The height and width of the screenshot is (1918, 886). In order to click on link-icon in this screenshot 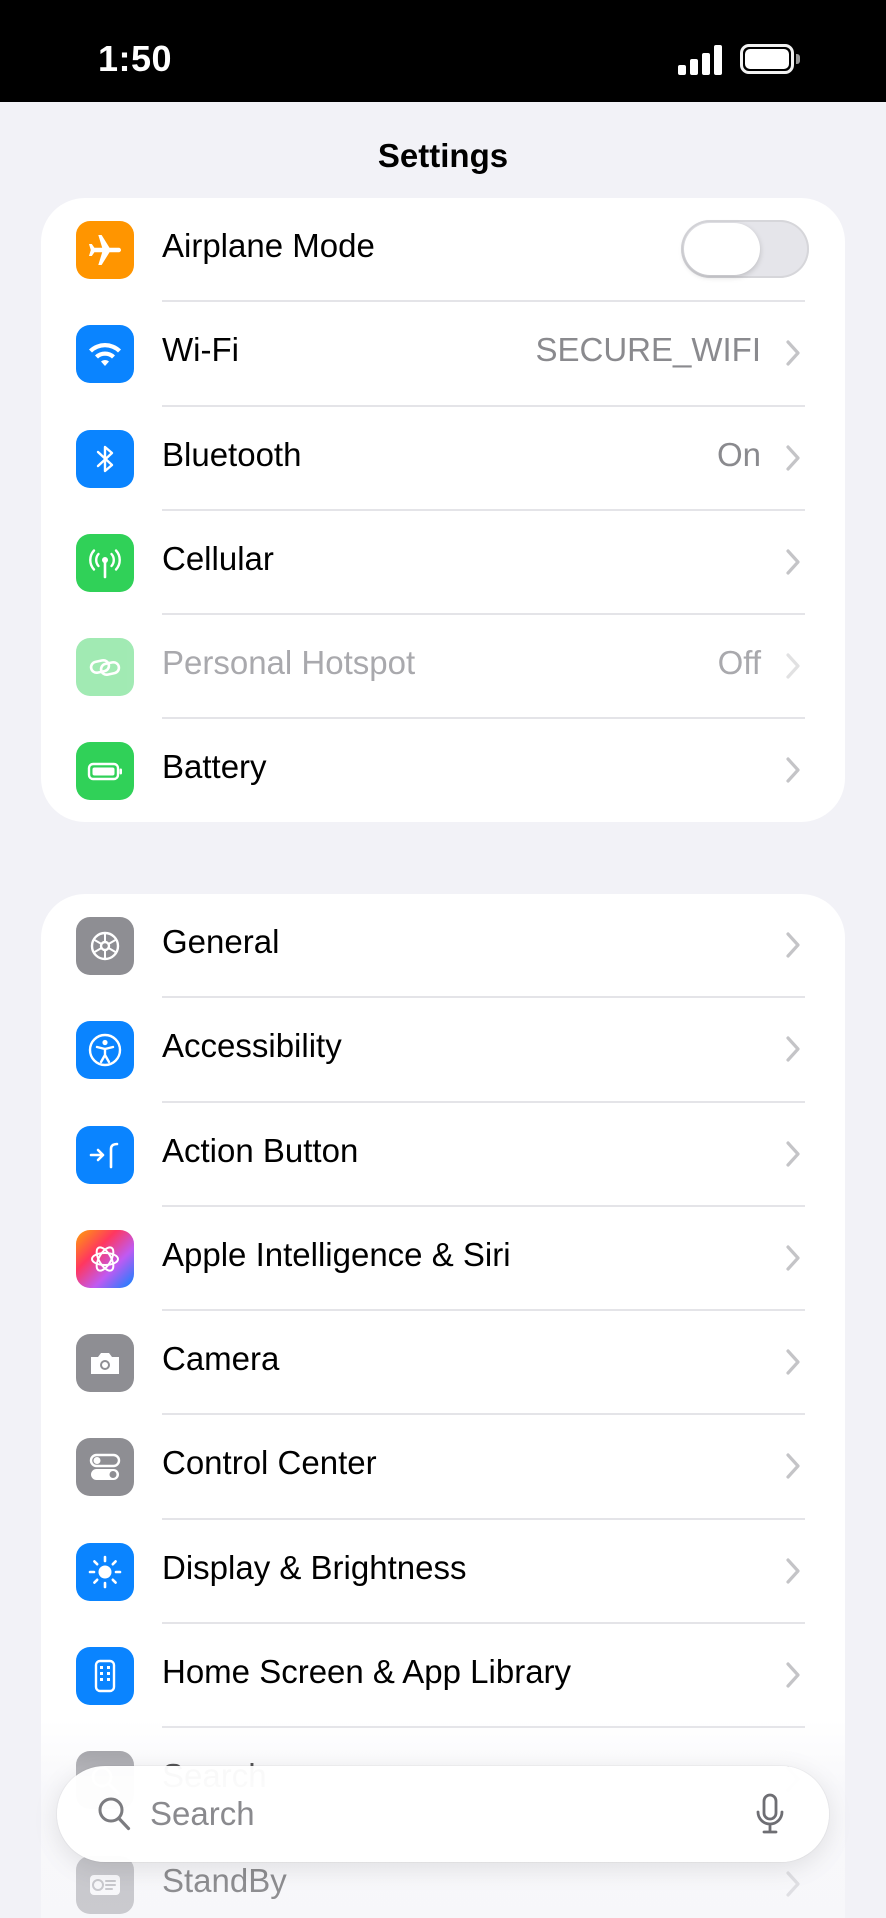, I will do `click(105, 667)`.